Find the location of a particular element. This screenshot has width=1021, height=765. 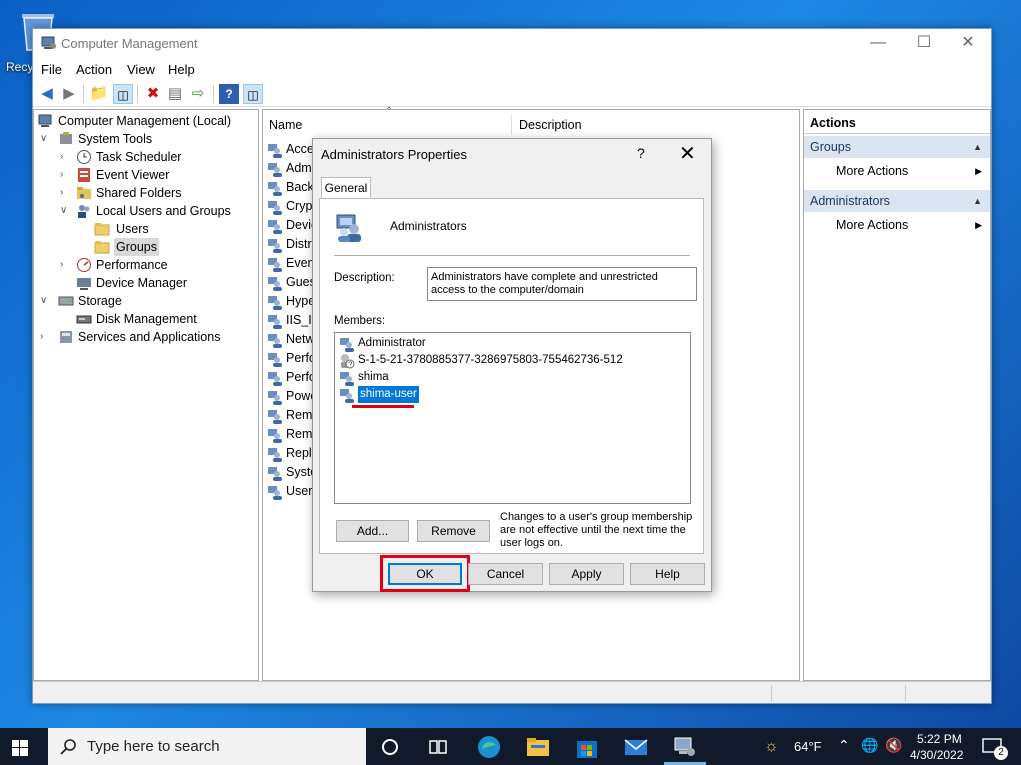

back-arrow-icon: ◀ is located at coordinates (47, 94).